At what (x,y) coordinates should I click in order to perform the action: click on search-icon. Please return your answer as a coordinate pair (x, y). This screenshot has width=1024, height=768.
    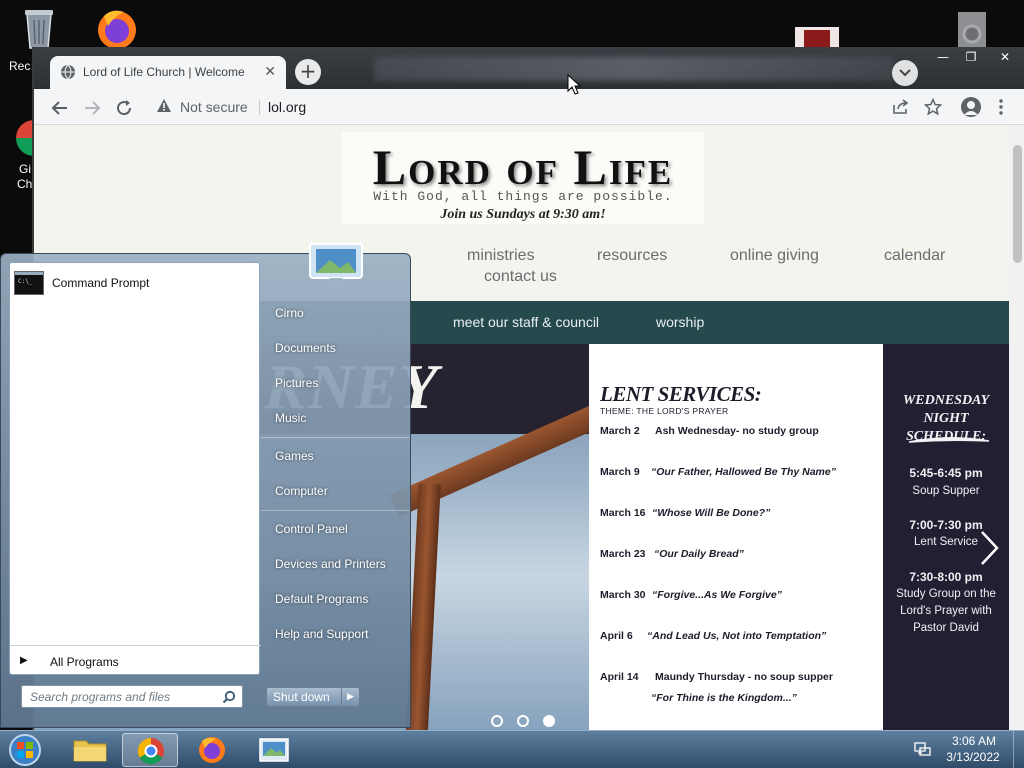
    Looking at the image, I should click on (229, 697).